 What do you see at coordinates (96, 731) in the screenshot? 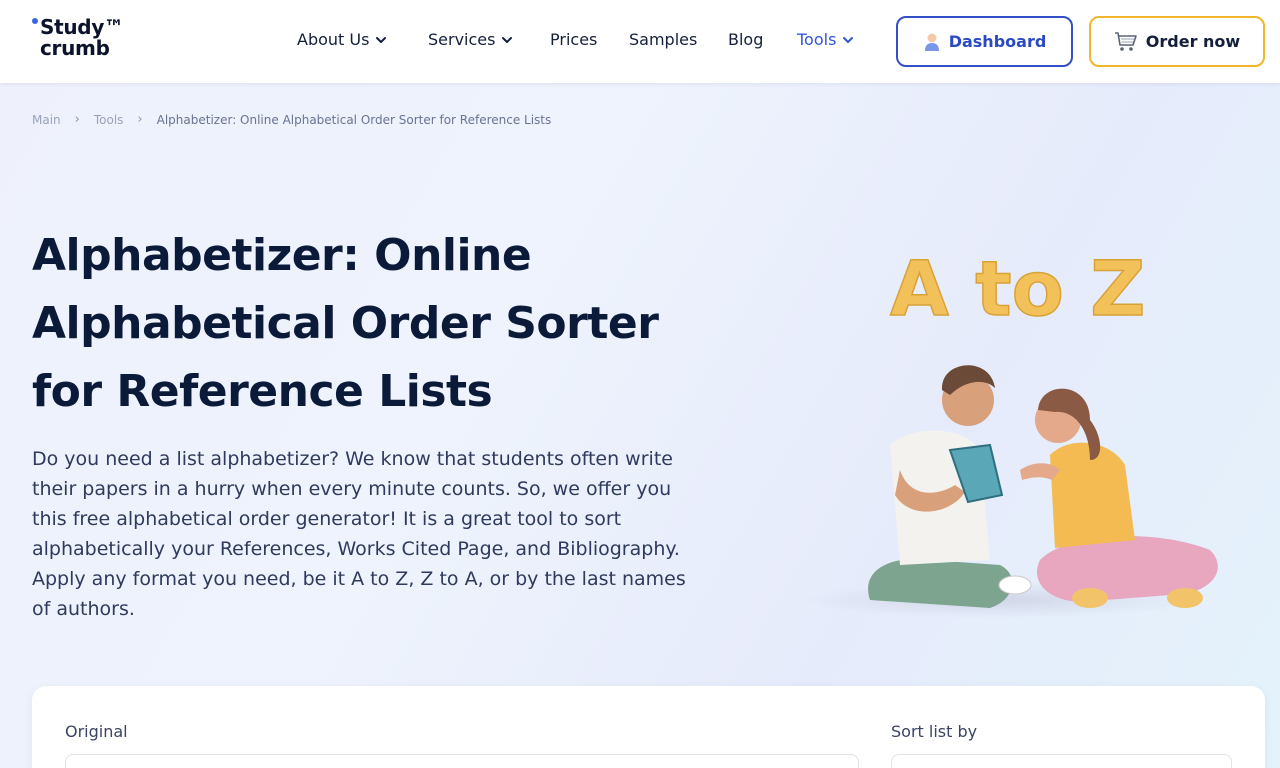
I see `original-label: Original` at bounding box center [96, 731].